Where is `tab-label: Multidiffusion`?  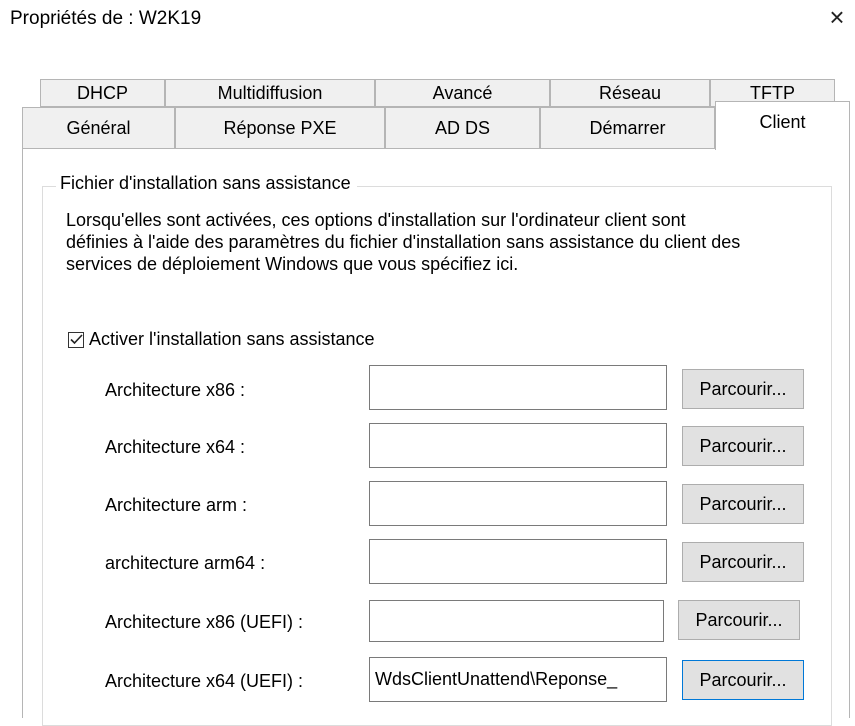
tab-label: Multidiffusion is located at coordinates (270, 93).